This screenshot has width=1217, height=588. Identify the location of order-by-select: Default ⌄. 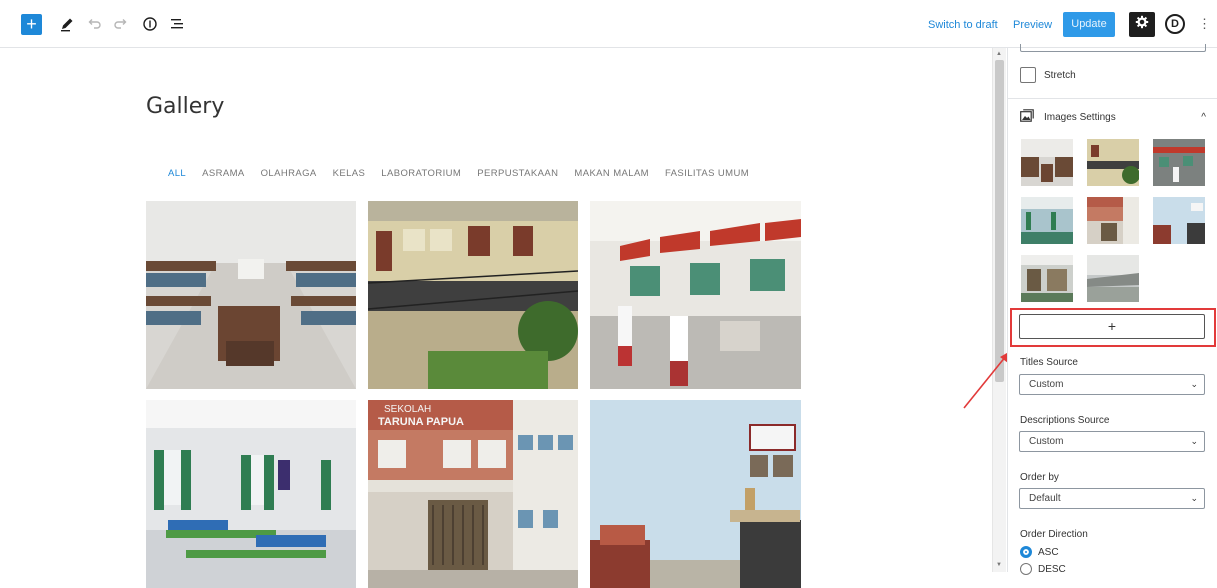
(1112, 498).